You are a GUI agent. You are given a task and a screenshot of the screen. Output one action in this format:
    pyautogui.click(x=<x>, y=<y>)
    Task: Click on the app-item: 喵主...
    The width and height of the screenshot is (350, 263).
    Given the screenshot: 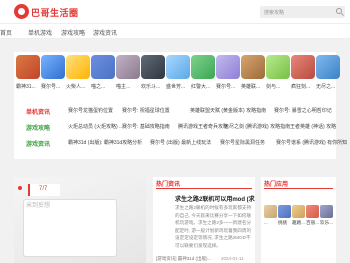 What is the action you would take?
    pyautogui.click(x=128, y=75)
    